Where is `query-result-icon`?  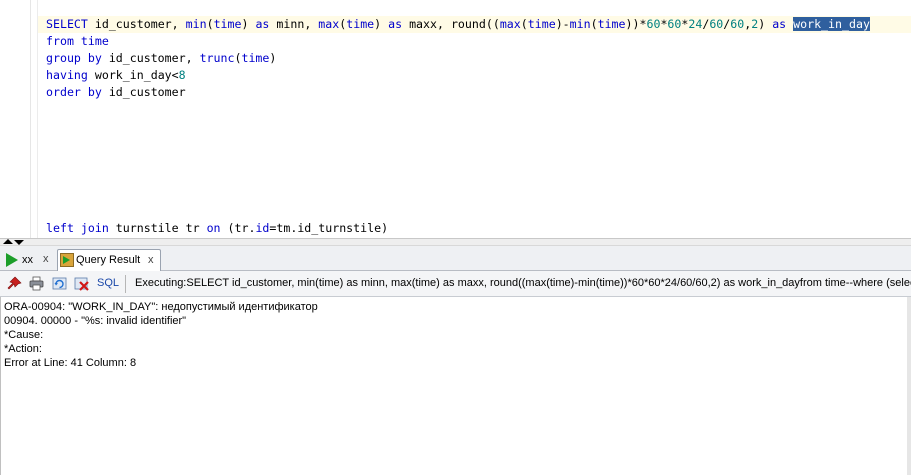 query-result-icon is located at coordinates (67, 260).